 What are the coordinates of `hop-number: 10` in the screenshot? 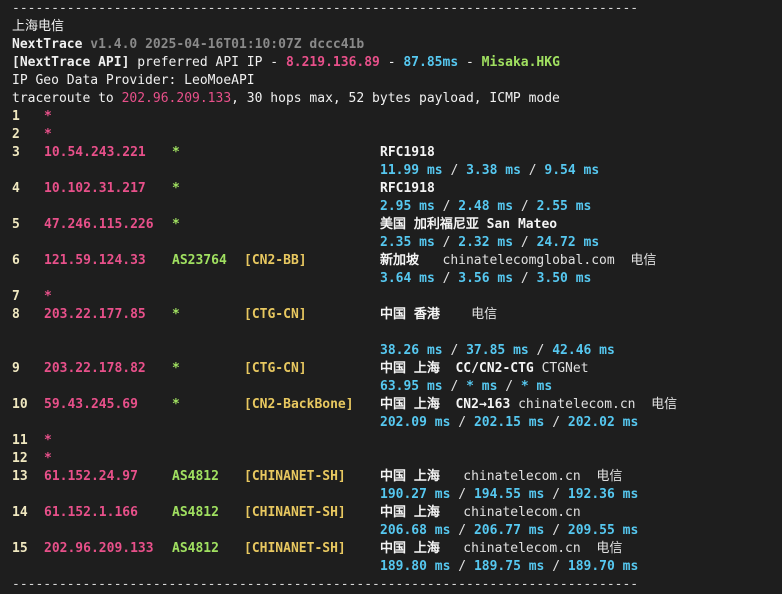 It's located at (20, 404).